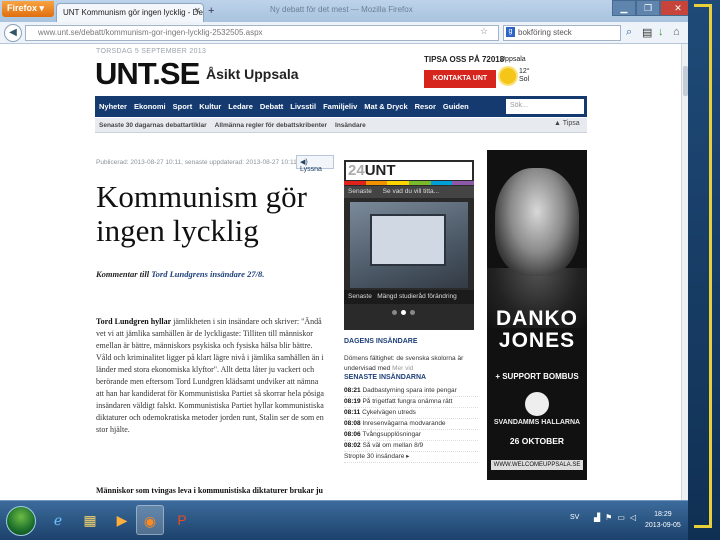  Describe the element at coordinates (147, 74) in the screenshot. I see `site-logo: UNT.SE` at that location.